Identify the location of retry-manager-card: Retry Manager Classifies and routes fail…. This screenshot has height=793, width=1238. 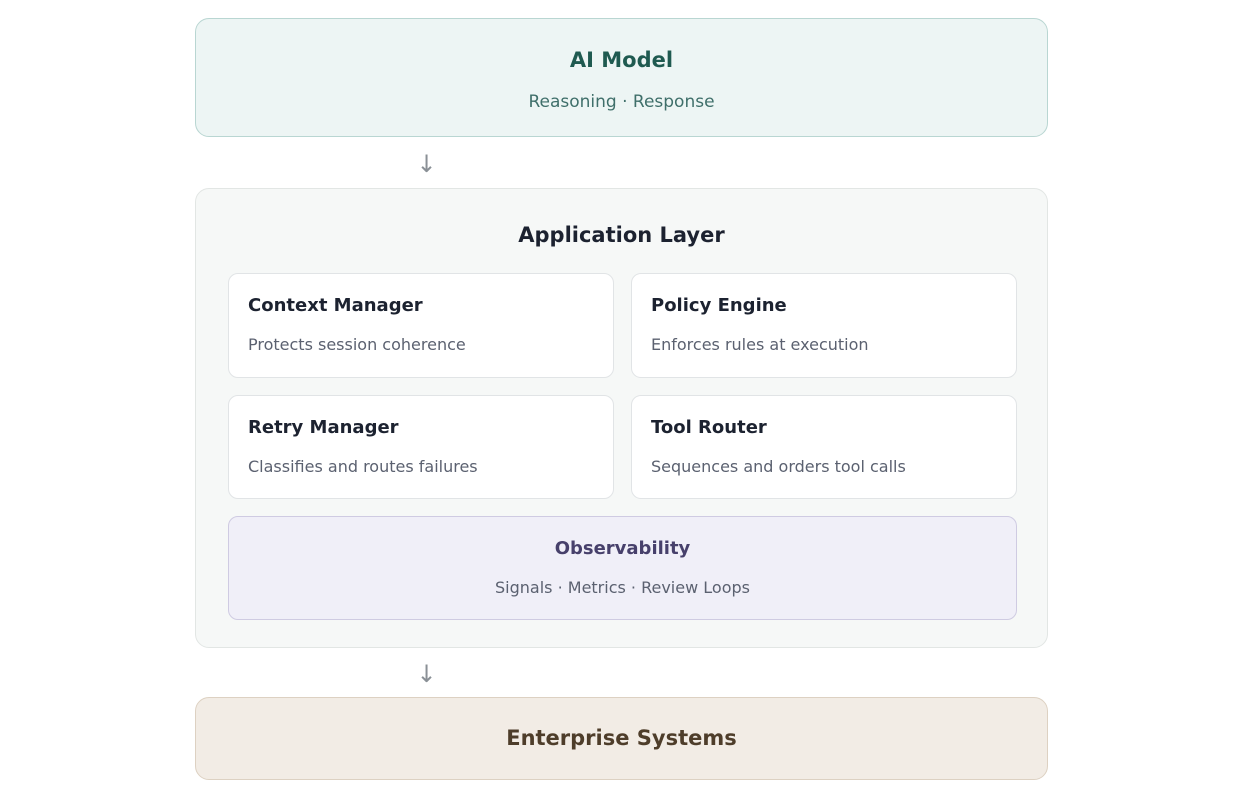
(421, 447).